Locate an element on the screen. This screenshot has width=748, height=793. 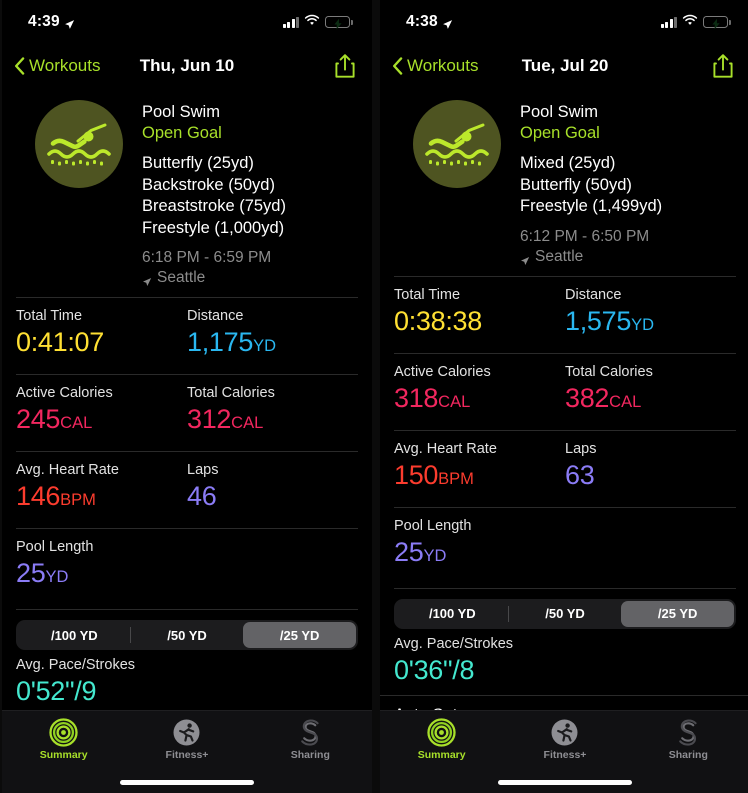
metric-value: 63 is located at coordinates (650, 475).